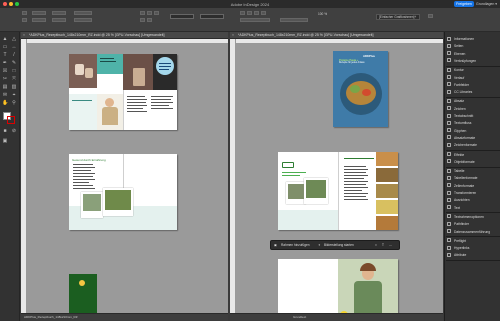 This screenshot has height=321, width=500. Describe the element at coordinates (473, 155) in the screenshot. I see `panel-effekte: Effekte` at that location.